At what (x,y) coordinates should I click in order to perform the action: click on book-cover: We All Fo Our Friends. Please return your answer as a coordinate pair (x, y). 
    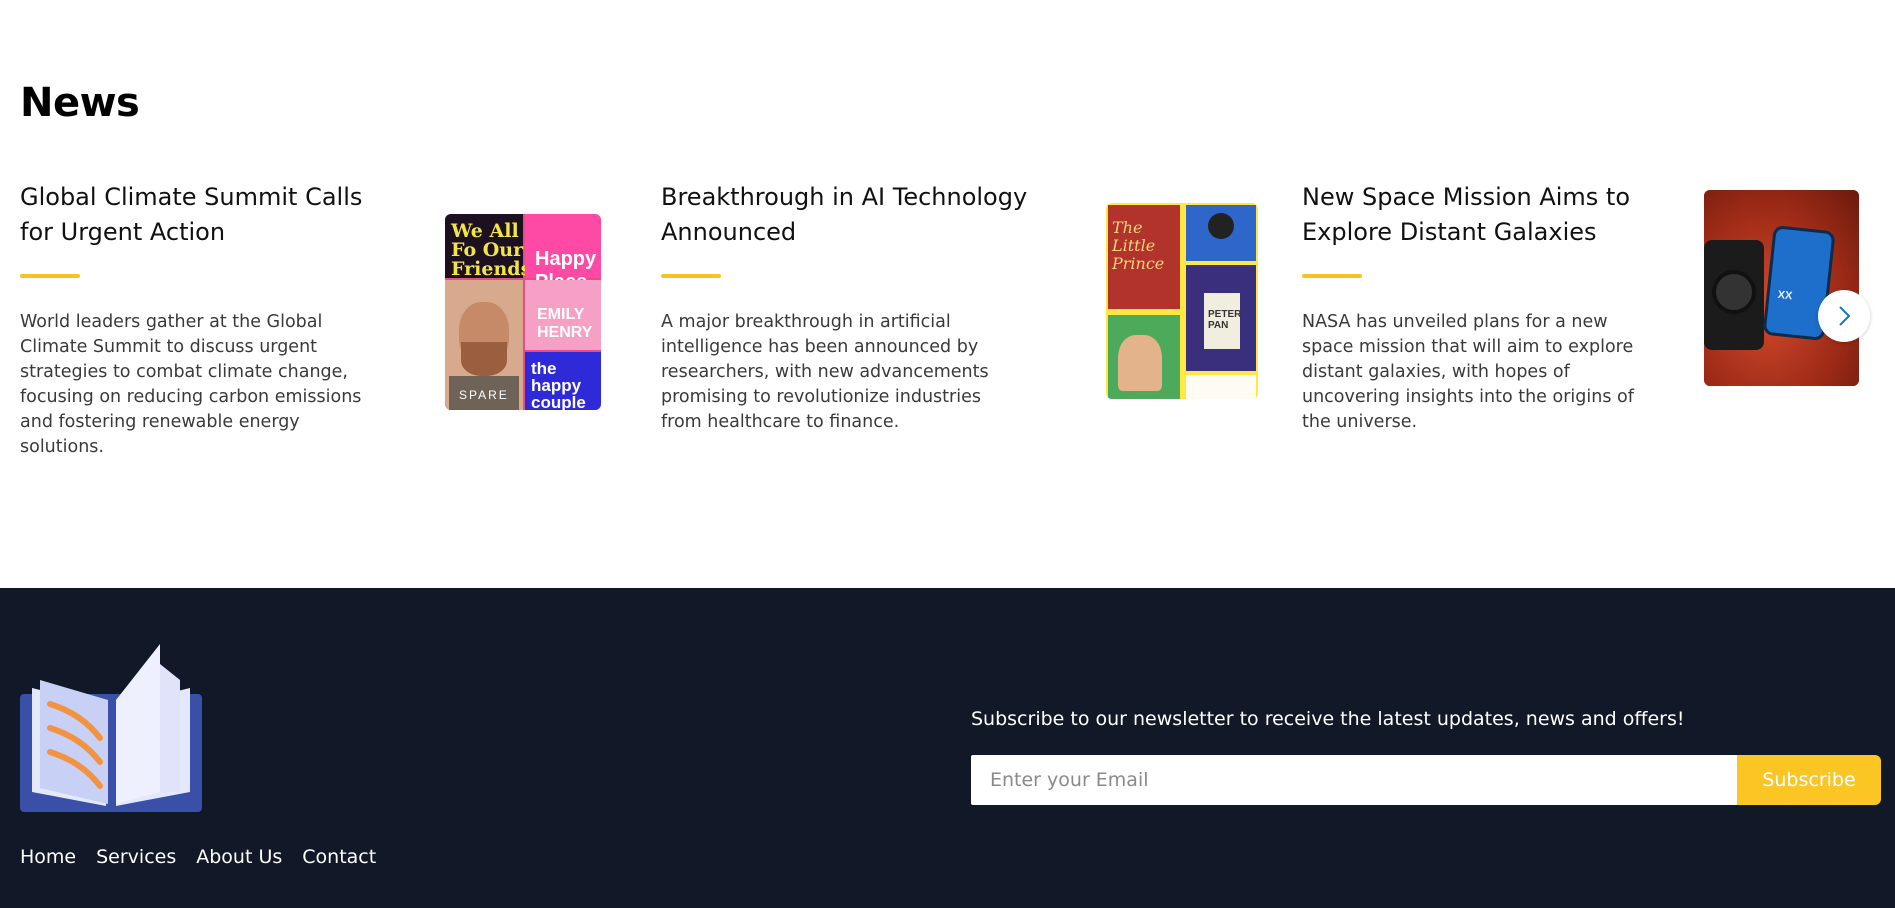
    Looking at the image, I should click on (488, 246).